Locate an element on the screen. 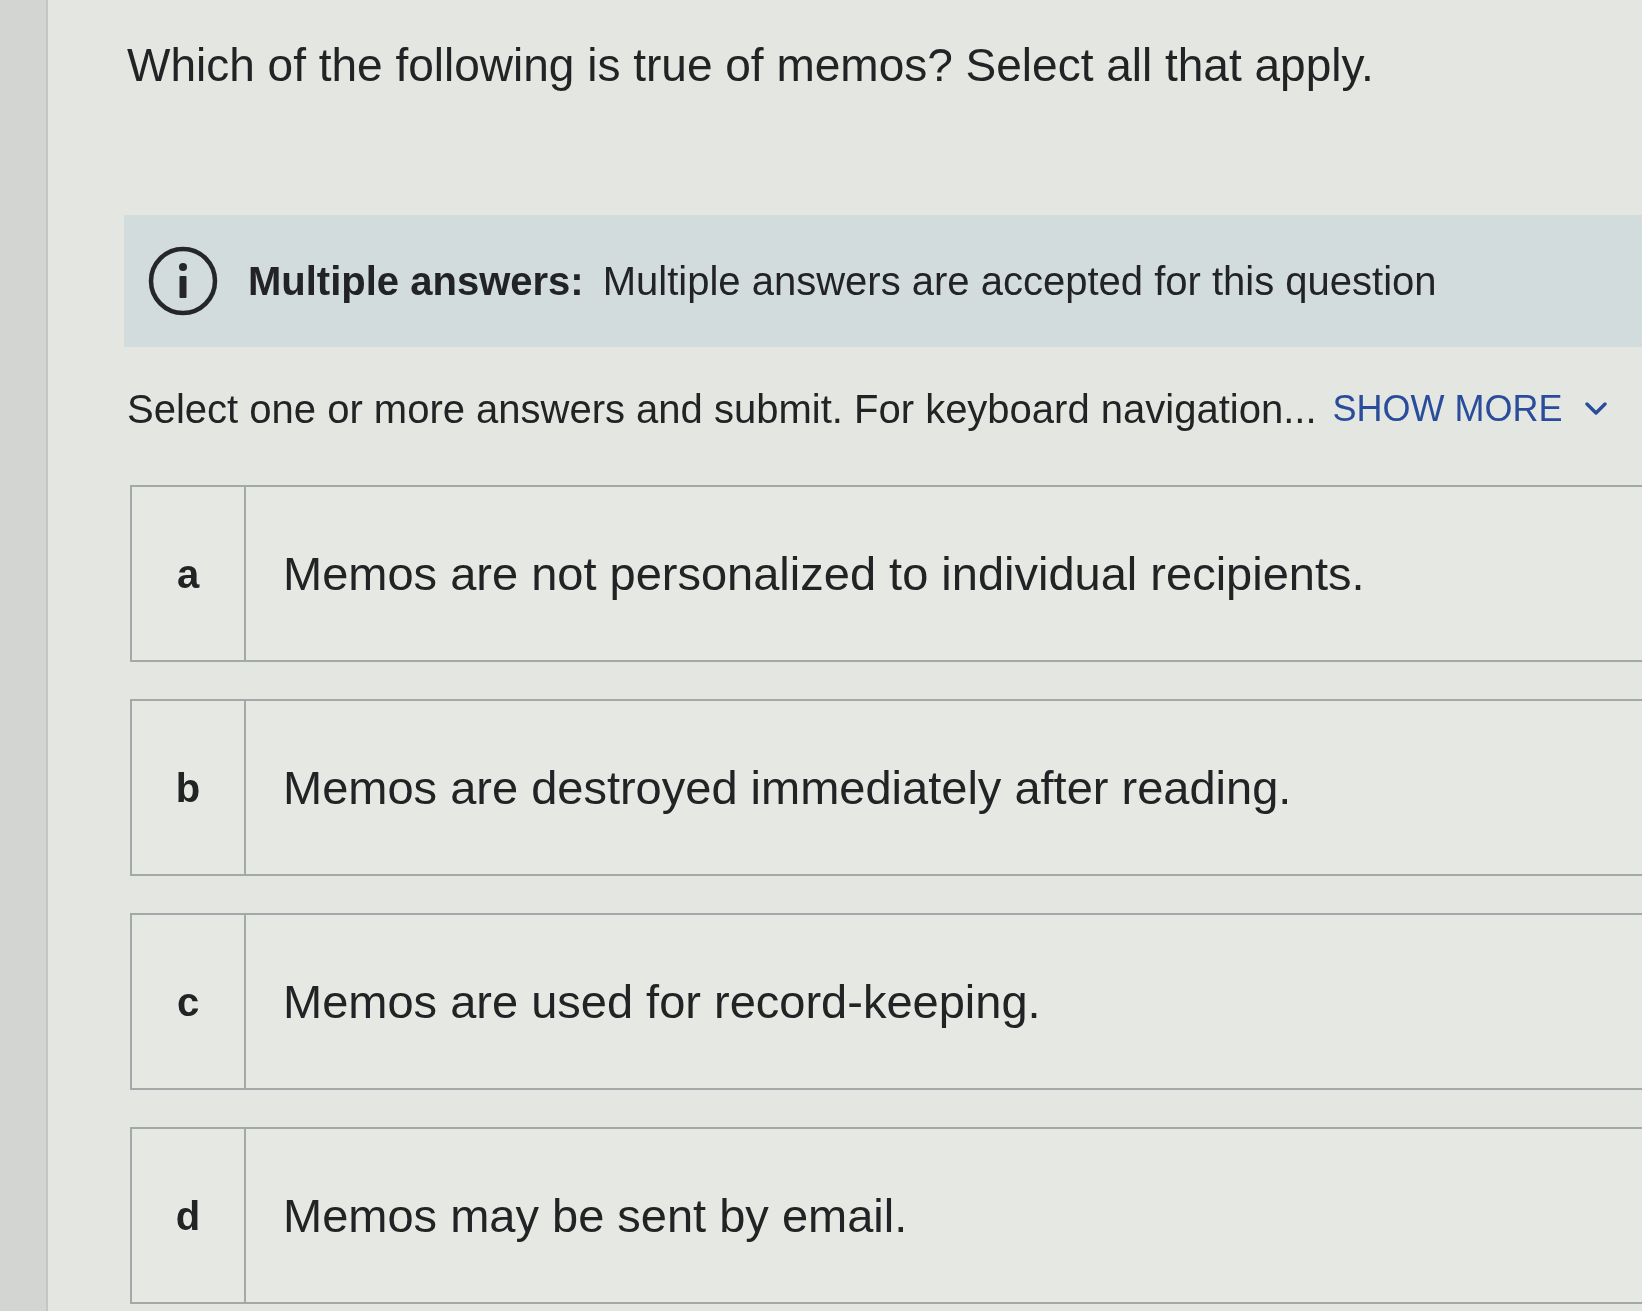 This screenshot has height=1311, width=1642. answer-option: c Memos are used for record-keeping. is located at coordinates (886, 1001).